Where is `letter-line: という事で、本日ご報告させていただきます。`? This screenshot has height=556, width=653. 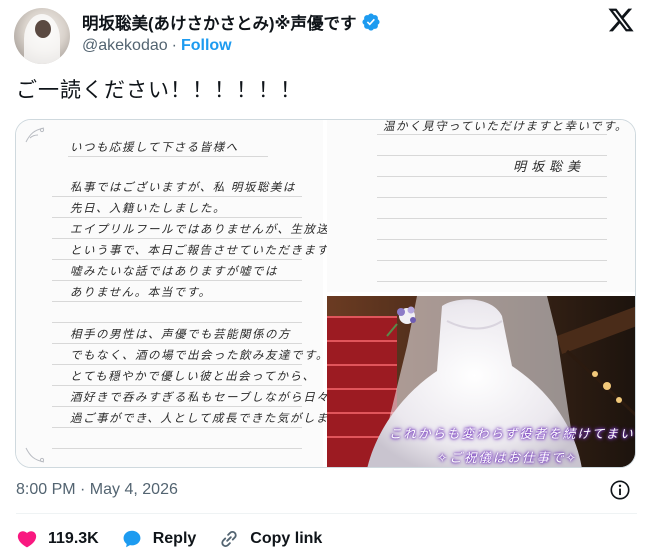
letter-line: という事で、本日ご報告させていただきます。 is located at coordinates (206, 250).